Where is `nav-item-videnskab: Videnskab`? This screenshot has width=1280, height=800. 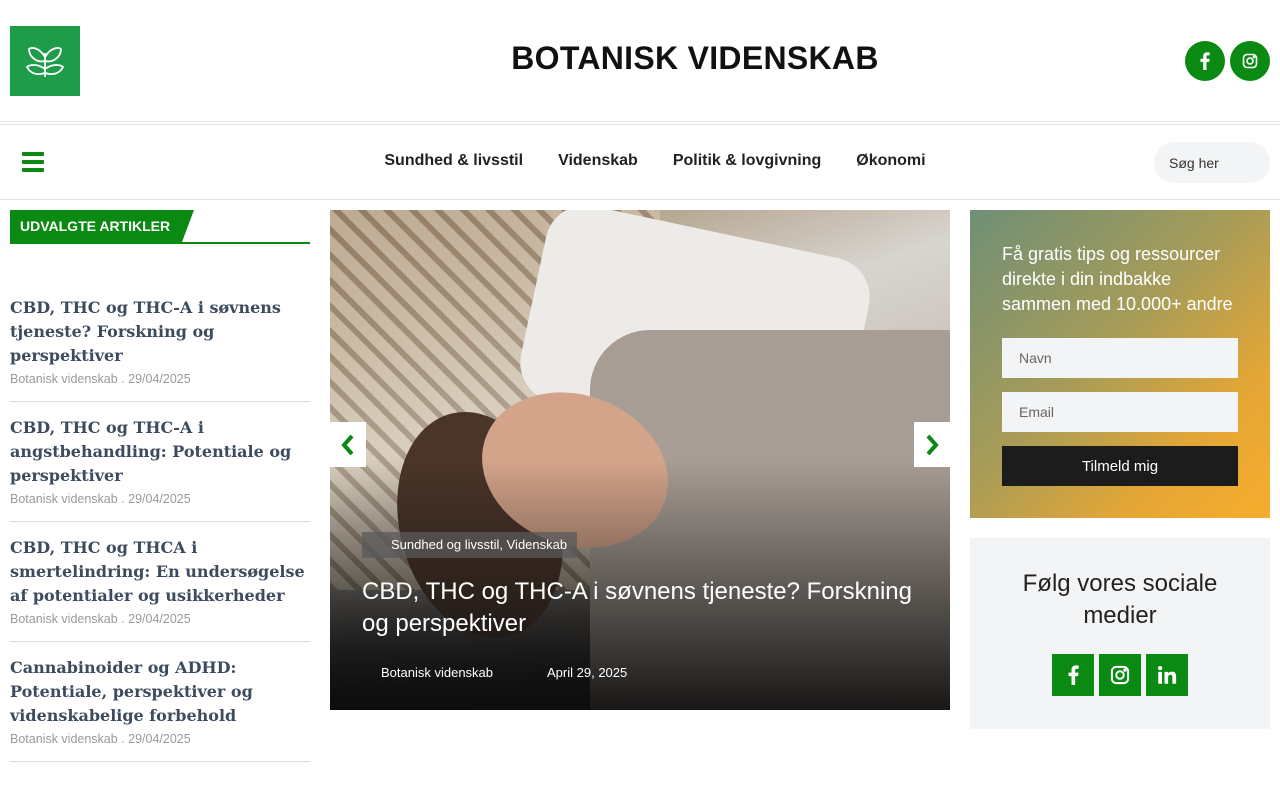 nav-item-videnskab: Videnskab is located at coordinates (598, 161).